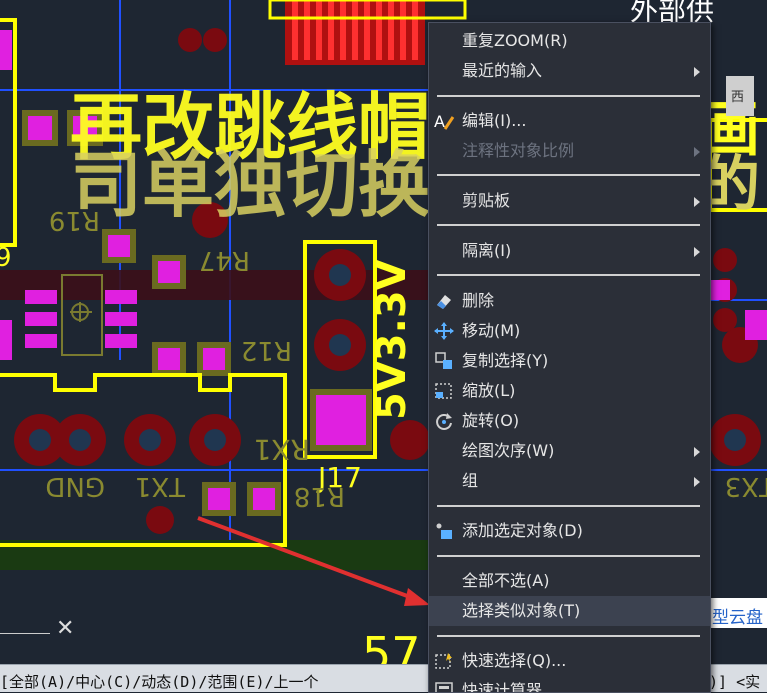 Image resolution: width=767 pixels, height=693 pixels. What do you see at coordinates (444, 421) in the screenshot?
I see `rotate-icon` at bounding box center [444, 421].